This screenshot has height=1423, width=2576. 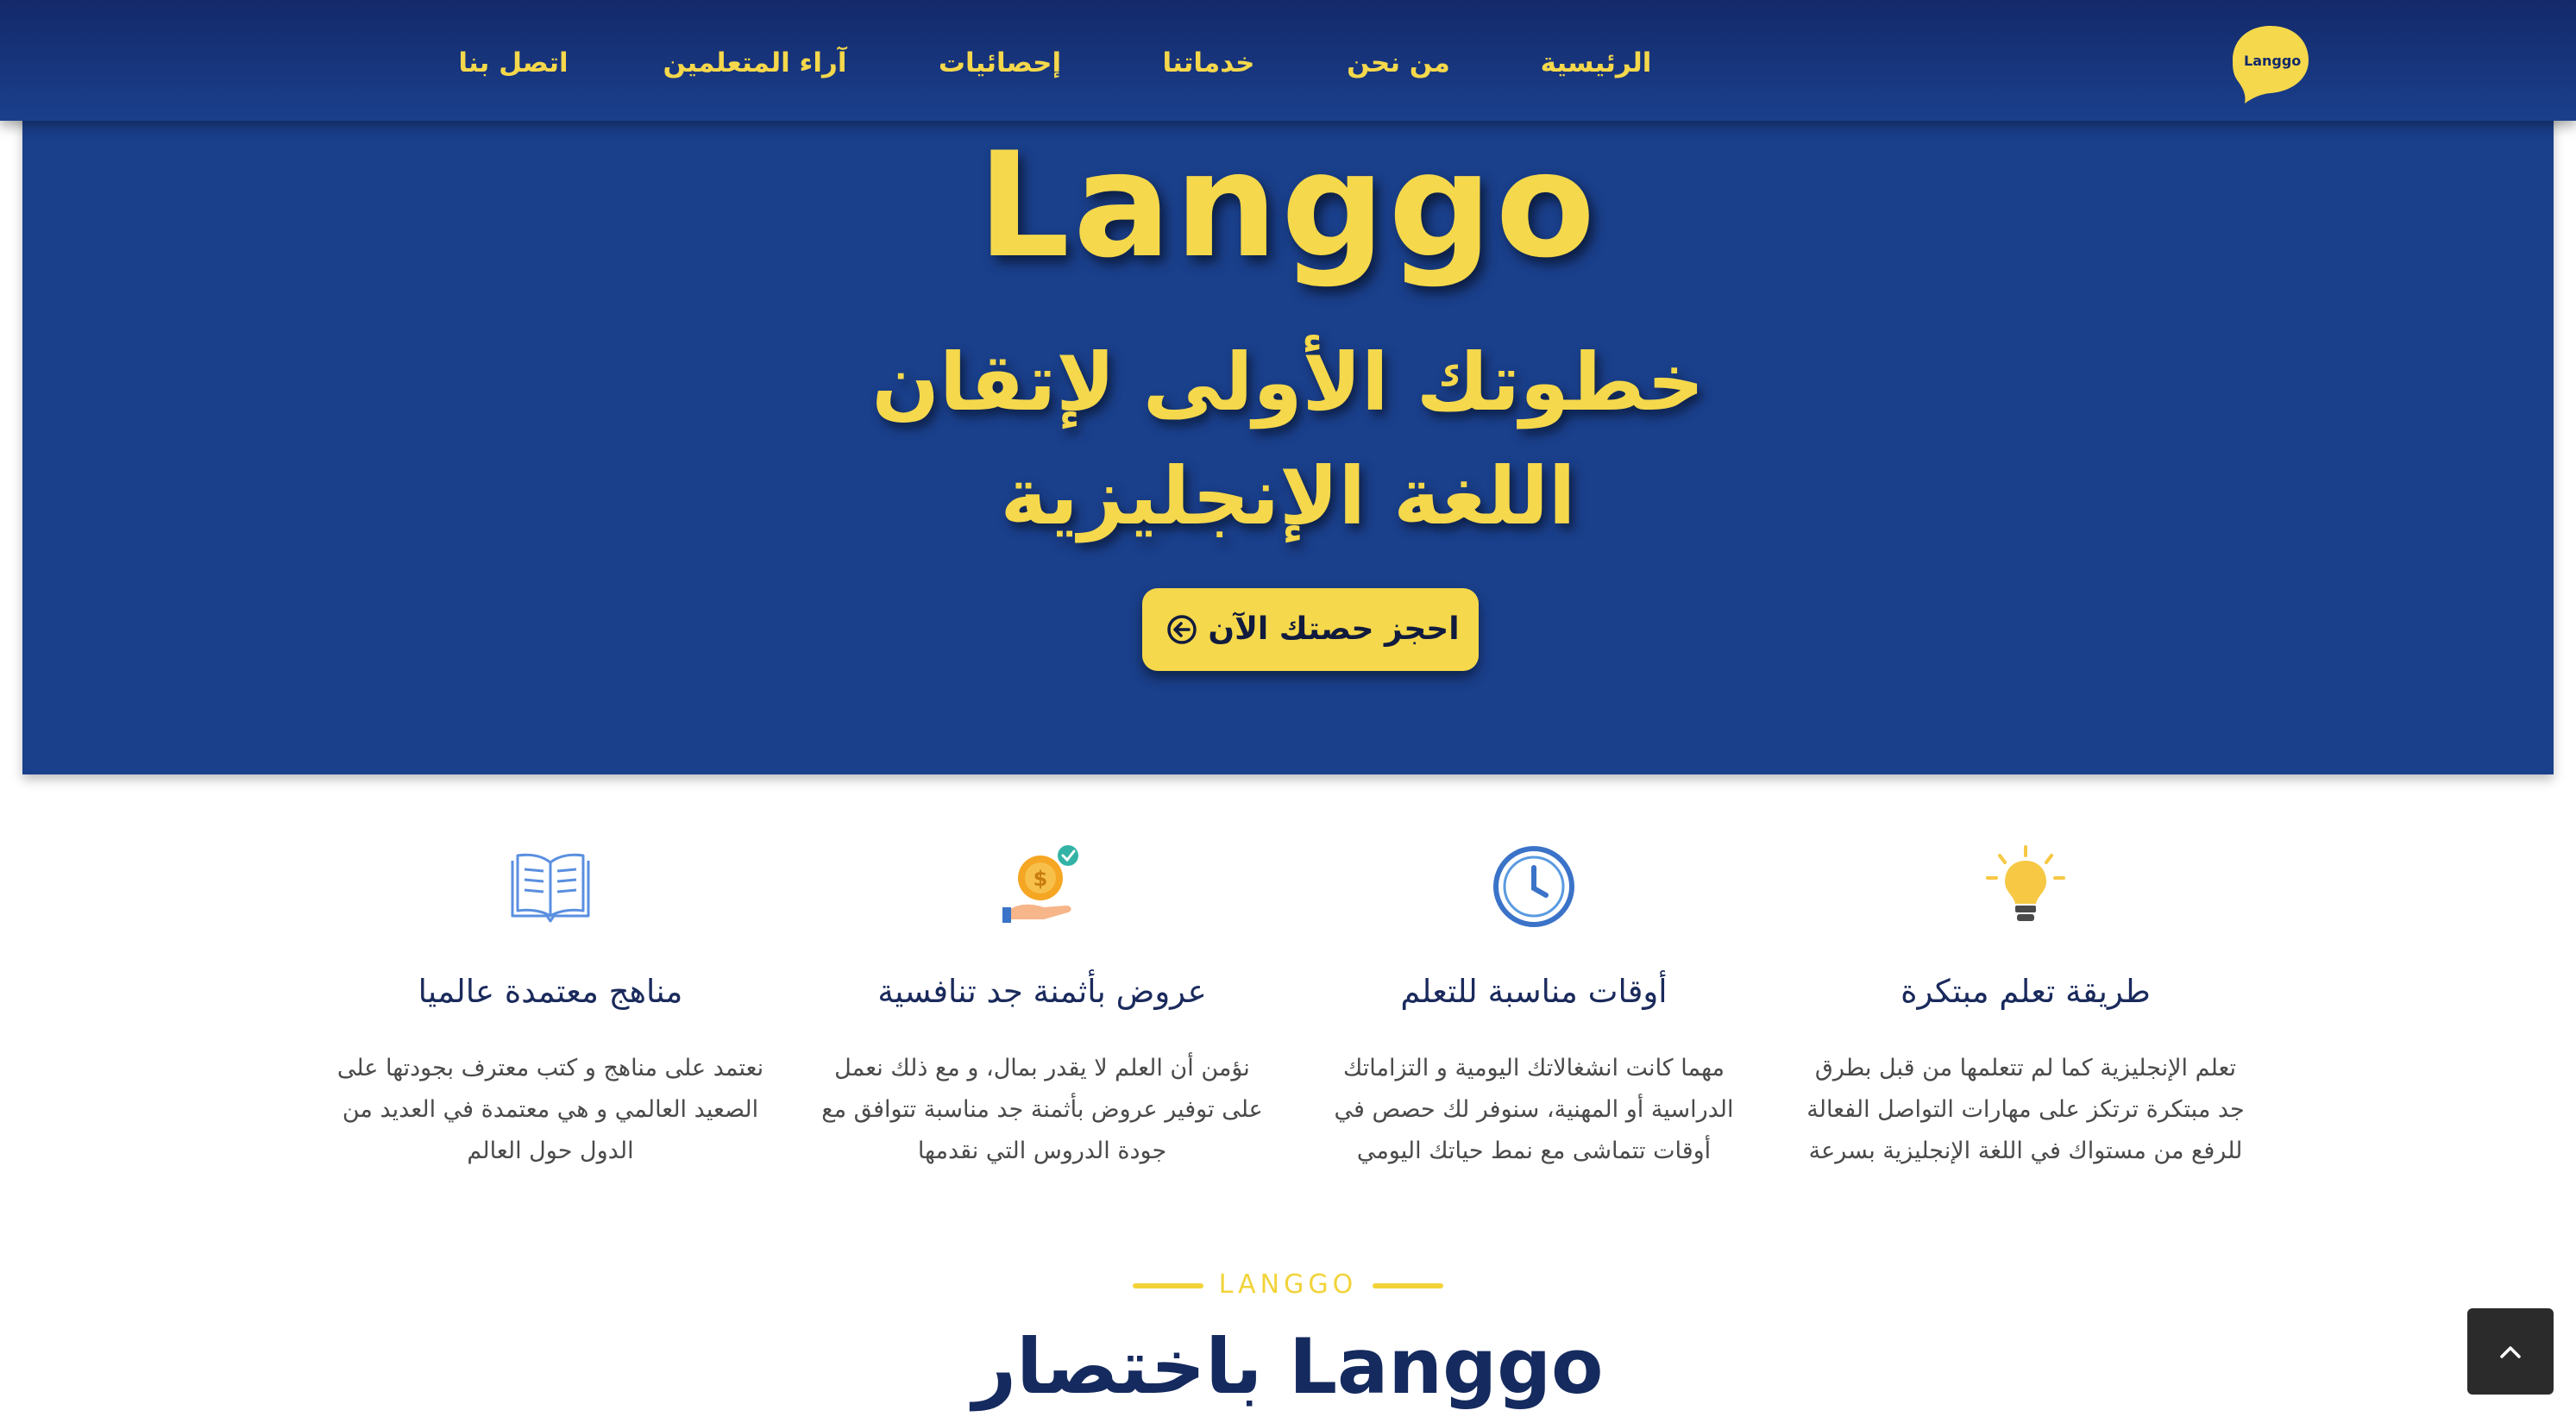 I want to click on book-session-button: احجز حصتك الآن, so click(x=1310, y=630).